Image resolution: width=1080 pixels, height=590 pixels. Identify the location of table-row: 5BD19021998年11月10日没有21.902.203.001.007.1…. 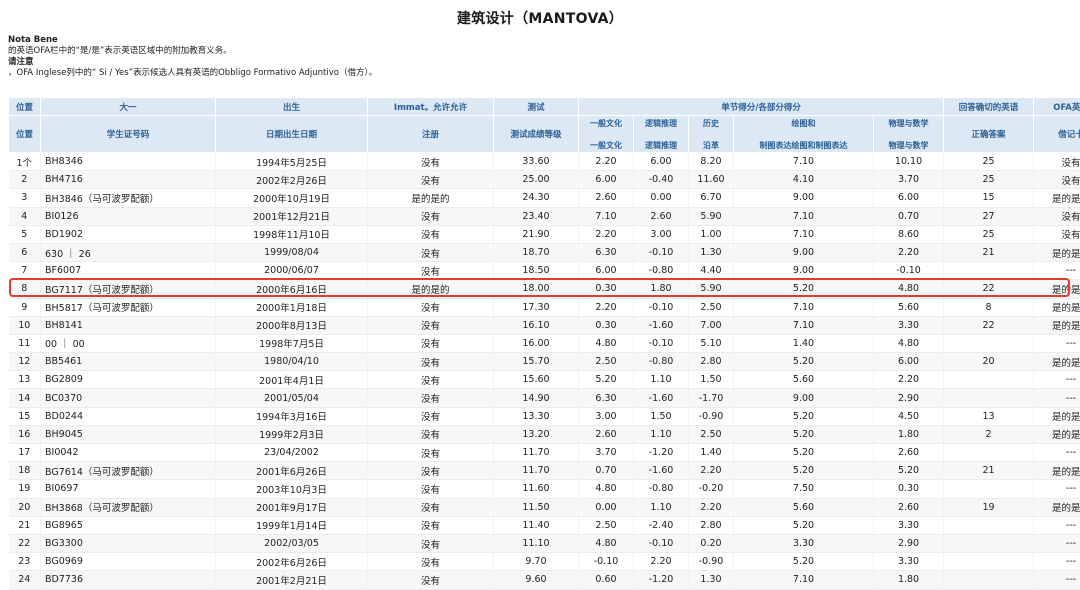
(544, 234).